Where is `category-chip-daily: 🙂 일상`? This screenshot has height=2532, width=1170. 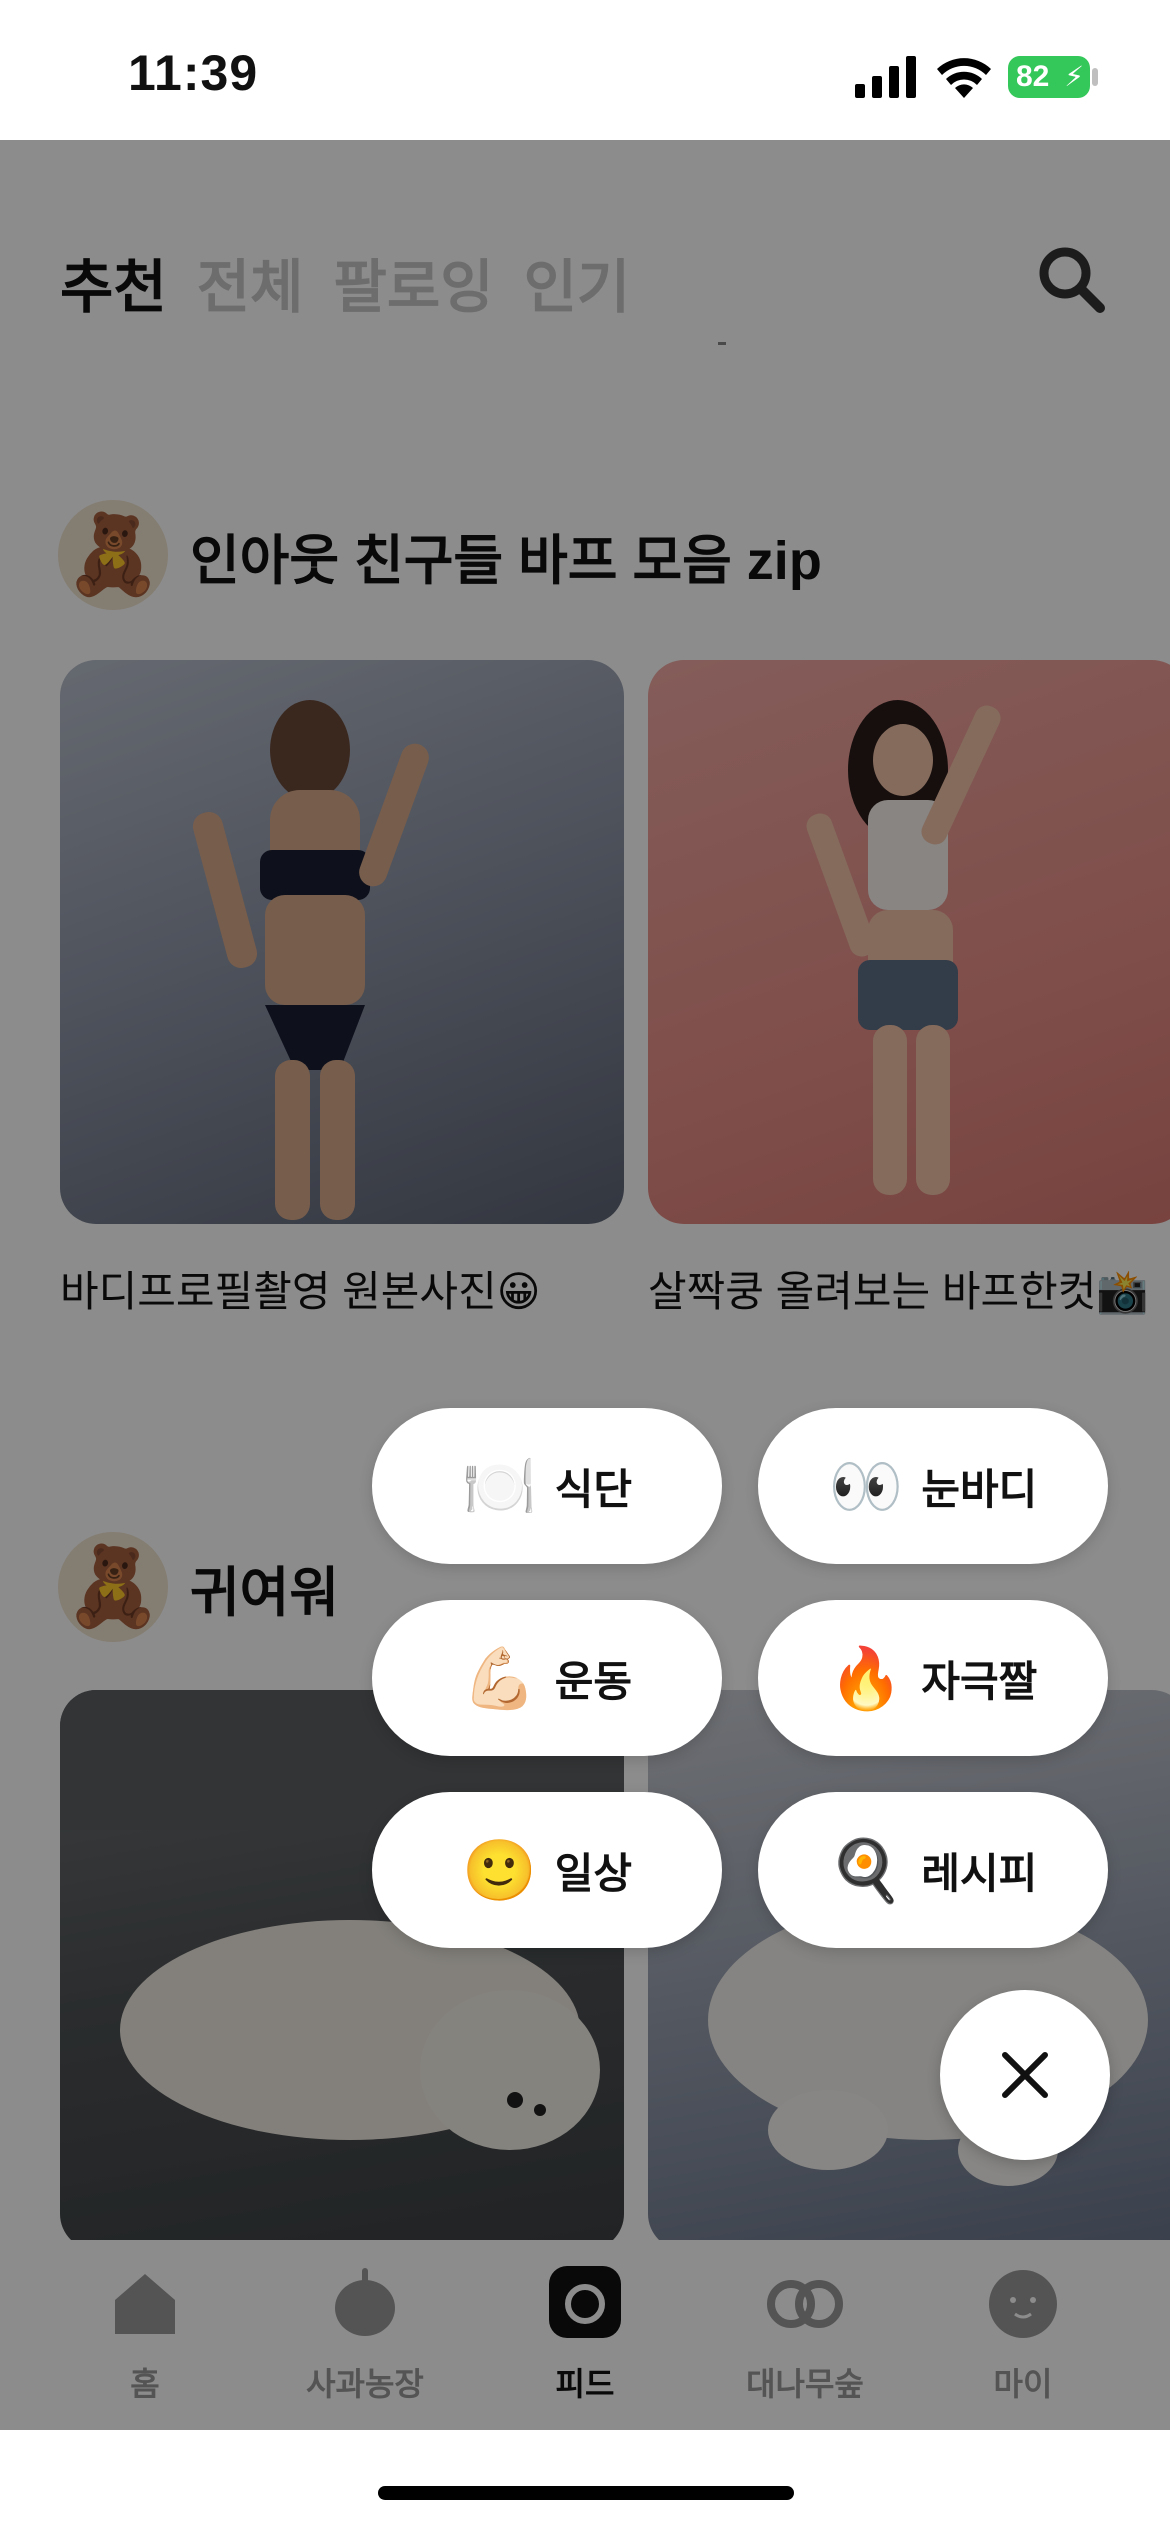
category-chip-daily: 🙂 일상 is located at coordinates (547, 1870).